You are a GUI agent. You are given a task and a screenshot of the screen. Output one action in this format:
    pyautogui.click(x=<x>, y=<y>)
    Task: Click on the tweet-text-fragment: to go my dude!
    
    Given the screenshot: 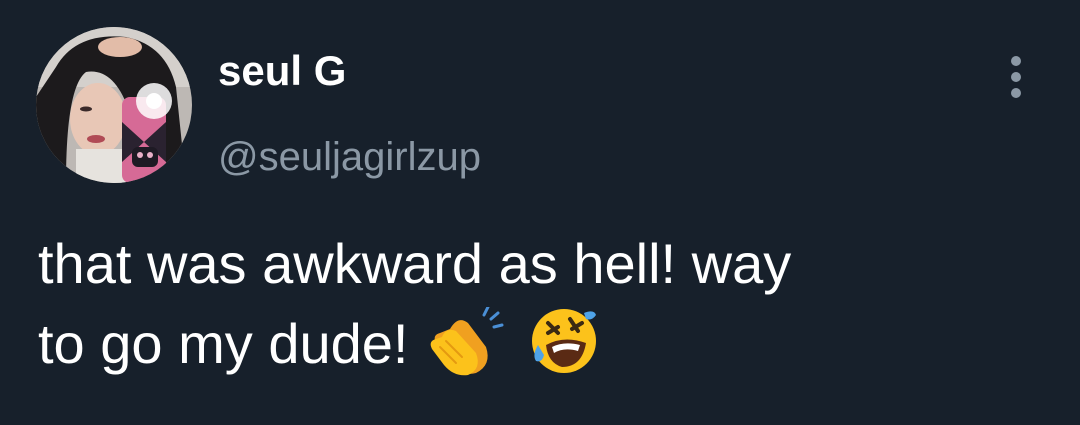 What is the action you would take?
    pyautogui.click(x=223, y=343)
    